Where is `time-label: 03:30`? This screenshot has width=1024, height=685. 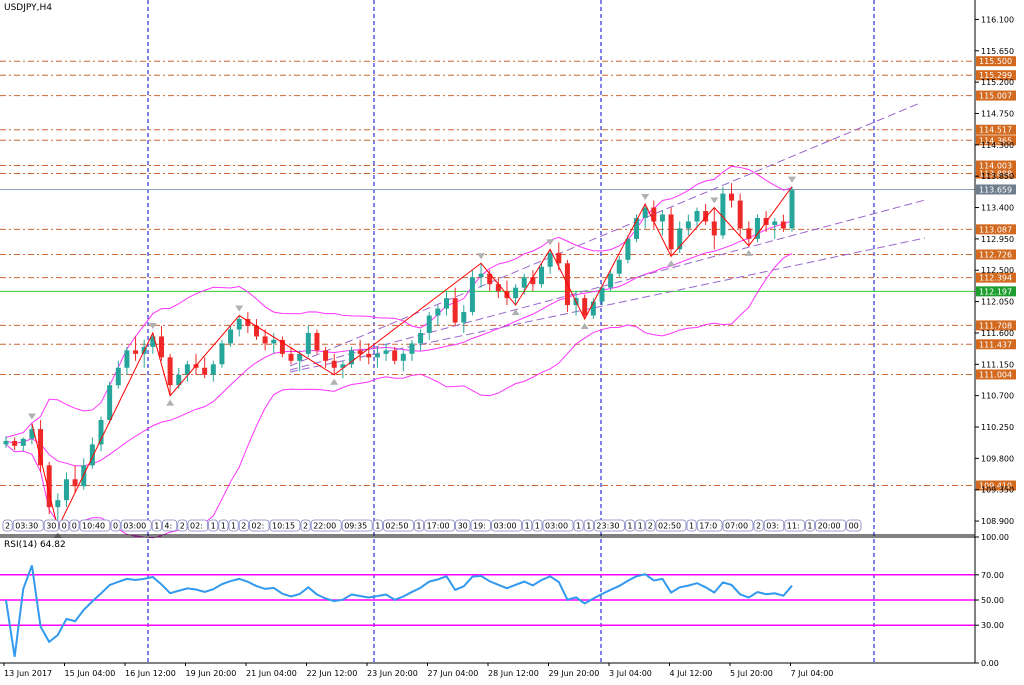 time-label: 03:30 is located at coordinates (26, 526).